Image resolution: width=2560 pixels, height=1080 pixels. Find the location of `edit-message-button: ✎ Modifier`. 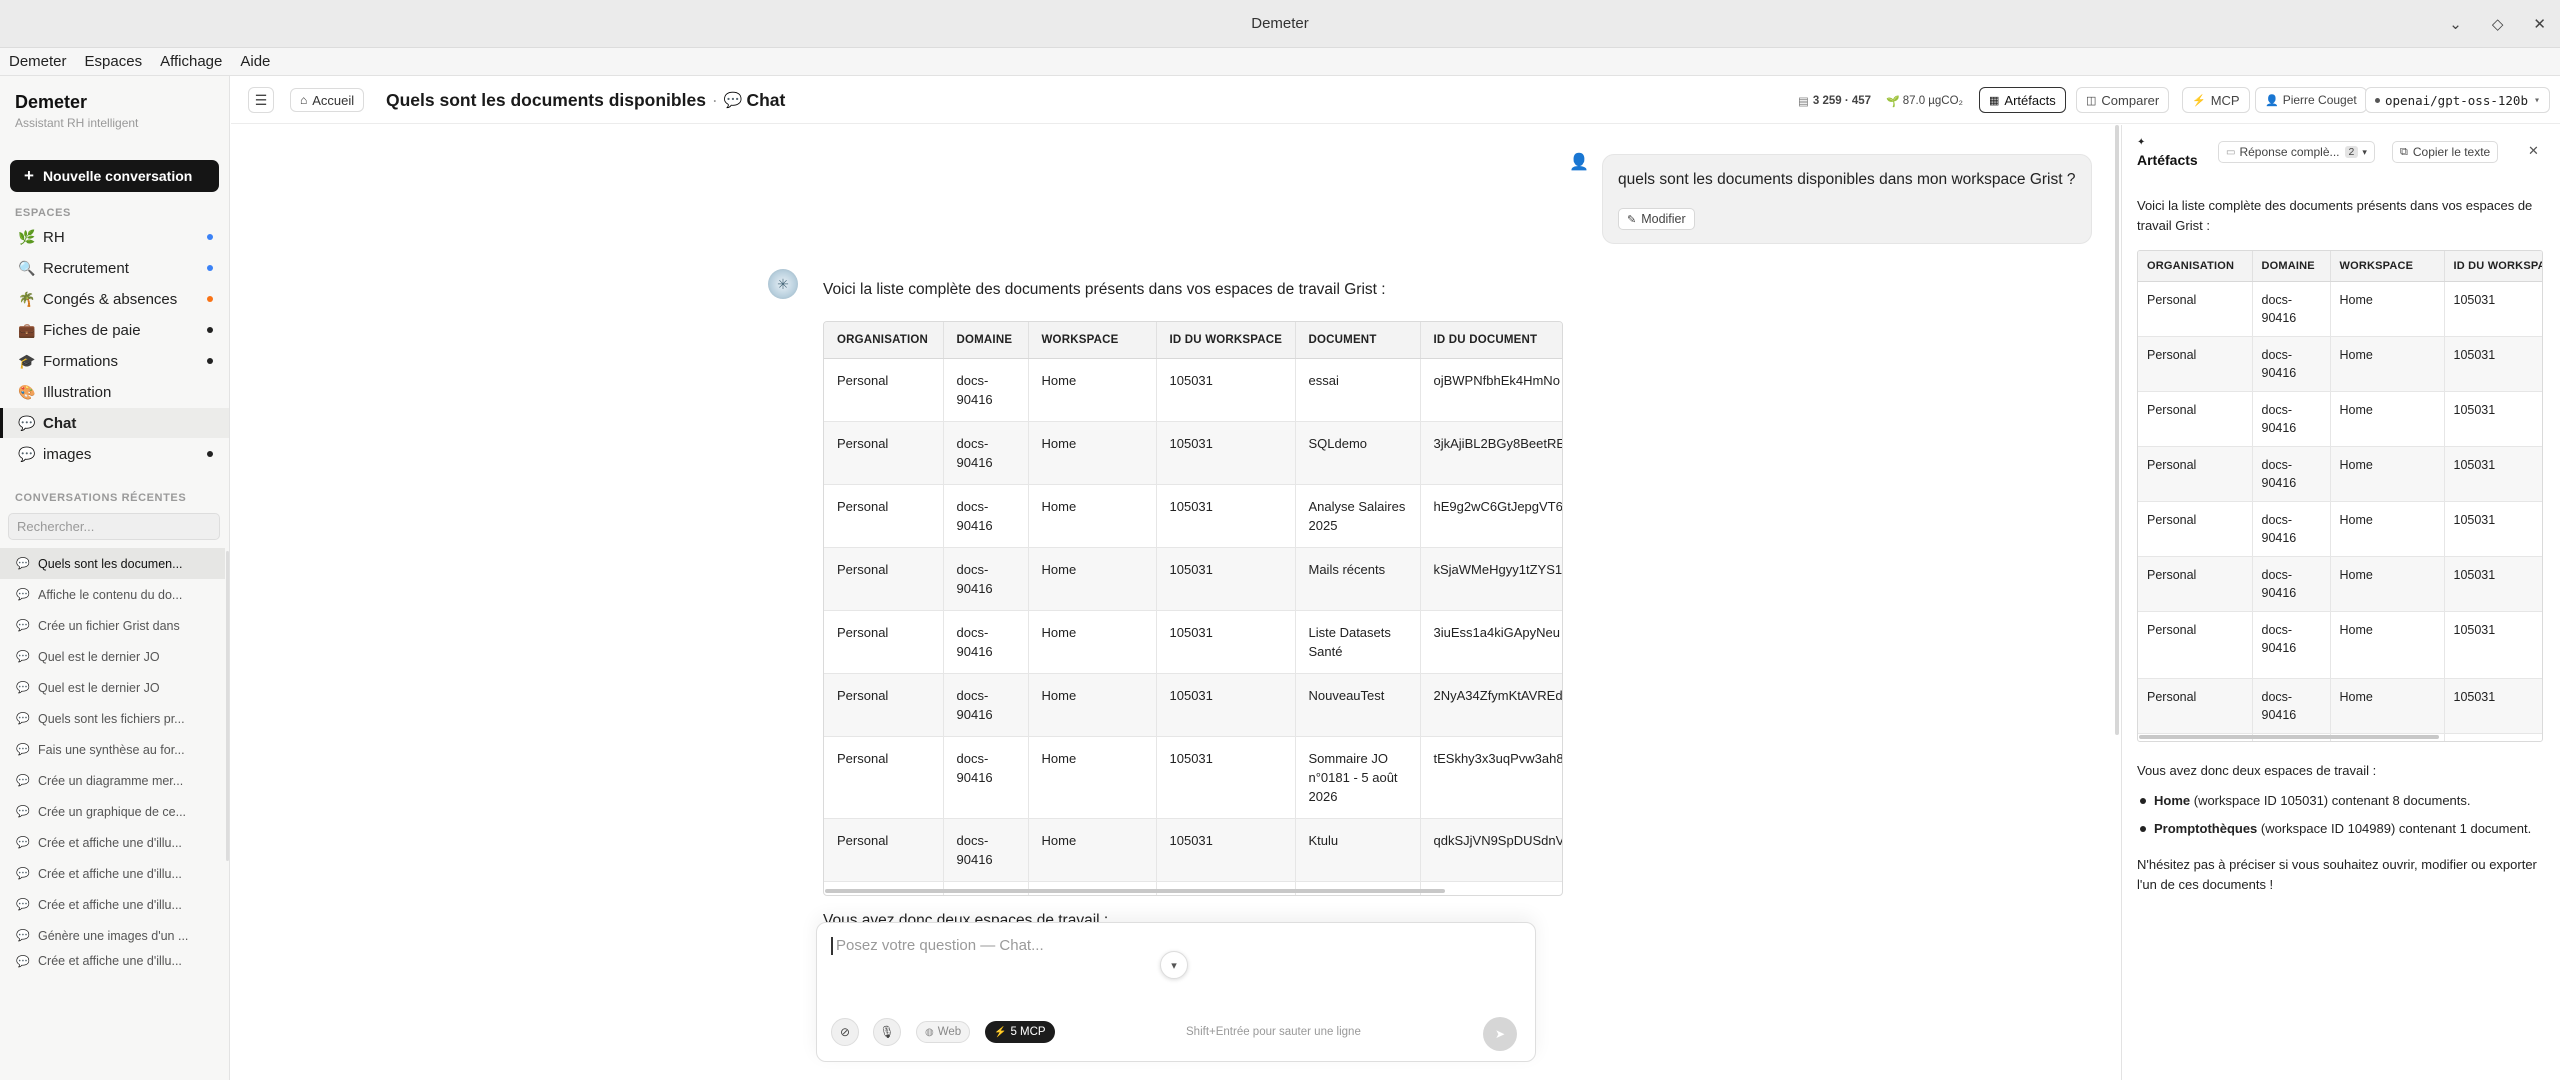

edit-message-button: ✎ Modifier is located at coordinates (1656, 219).